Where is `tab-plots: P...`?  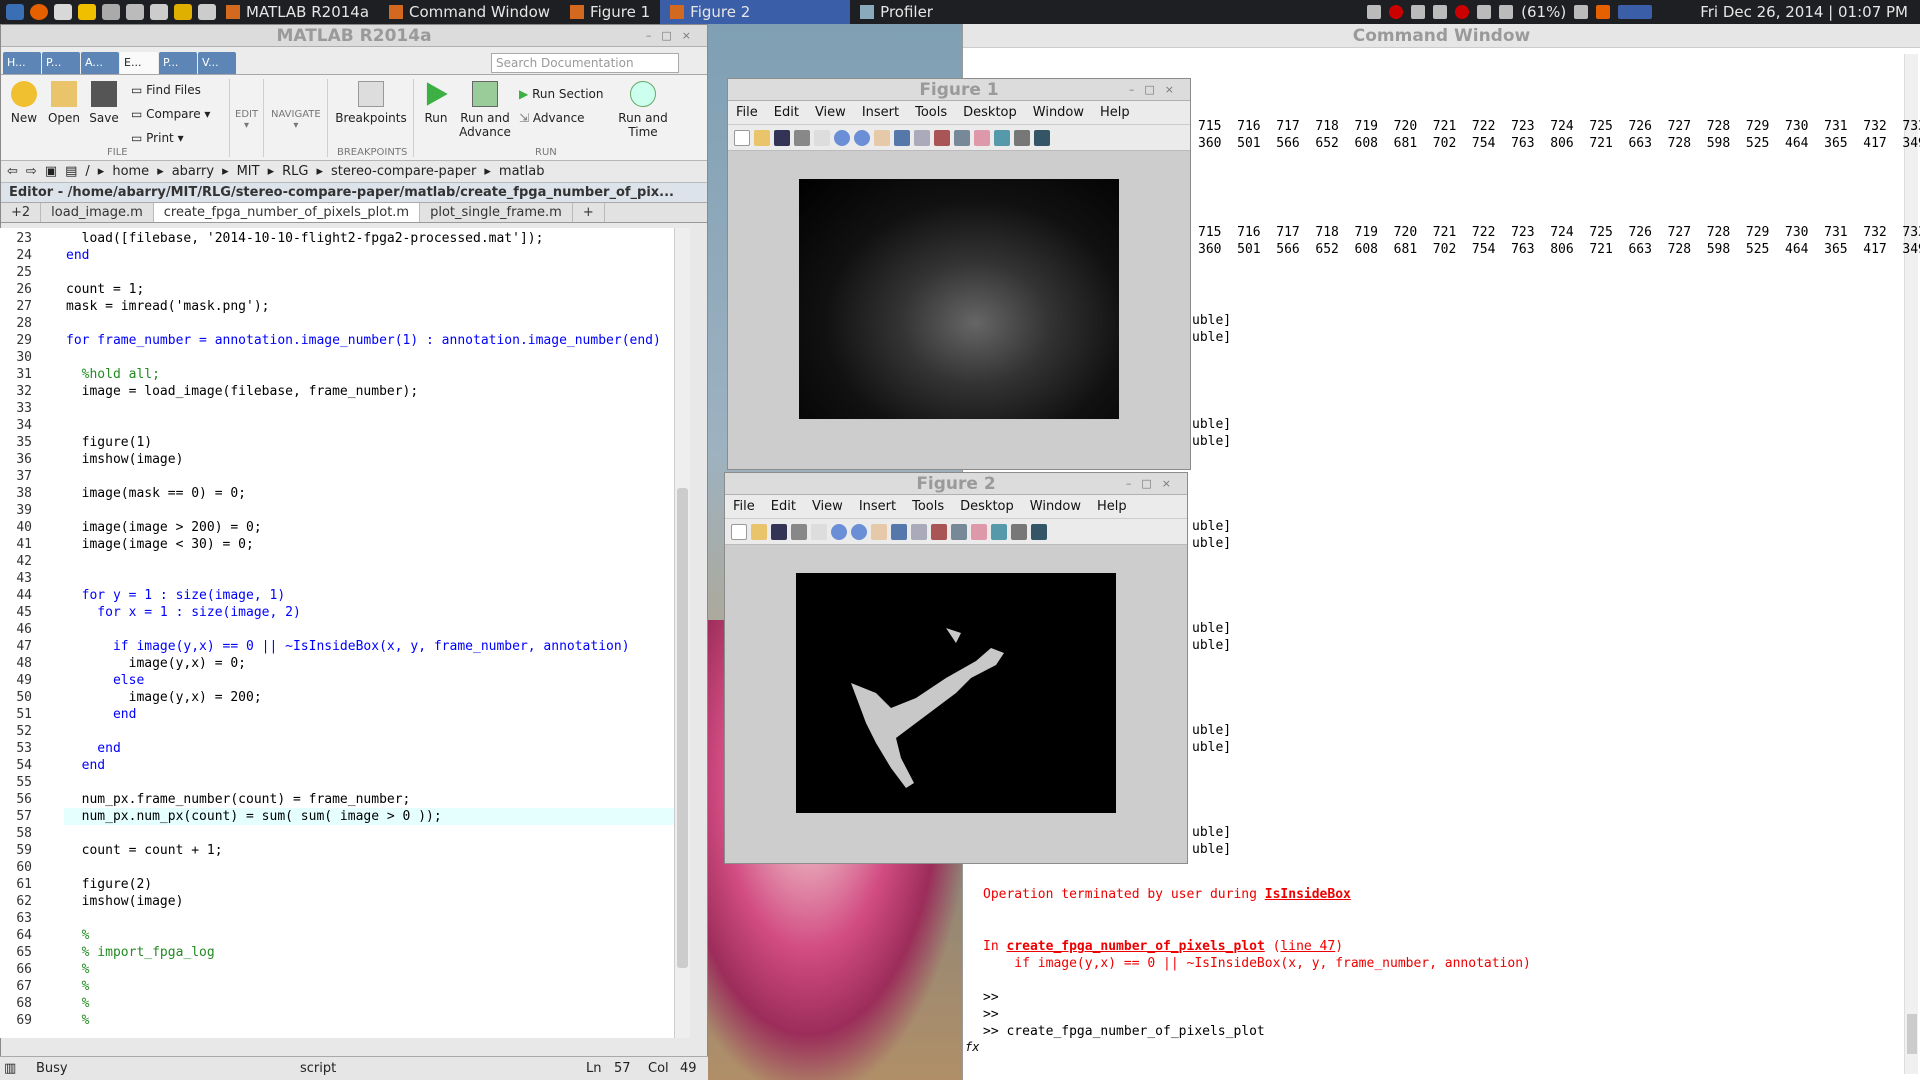 tab-plots: P... is located at coordinates (61, 63).